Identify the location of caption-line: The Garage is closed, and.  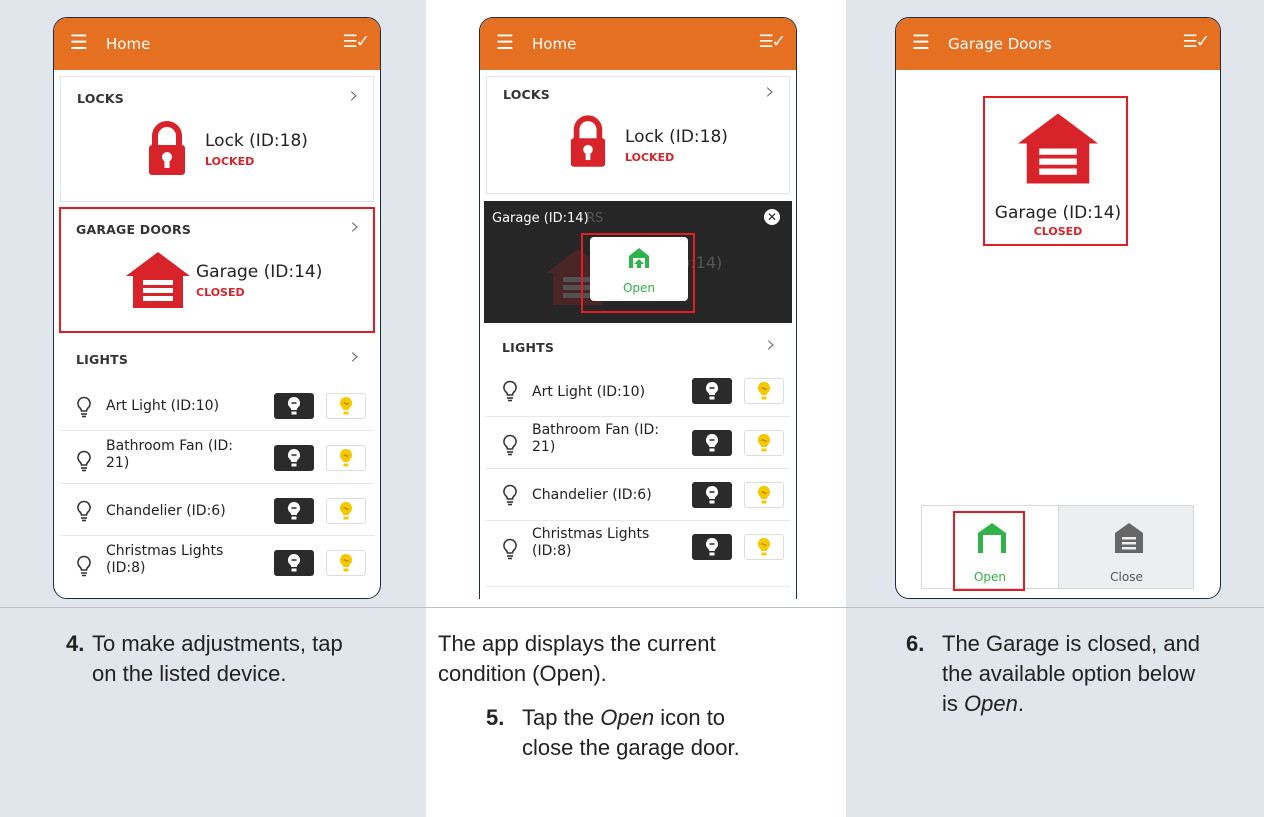
(1071, 643).